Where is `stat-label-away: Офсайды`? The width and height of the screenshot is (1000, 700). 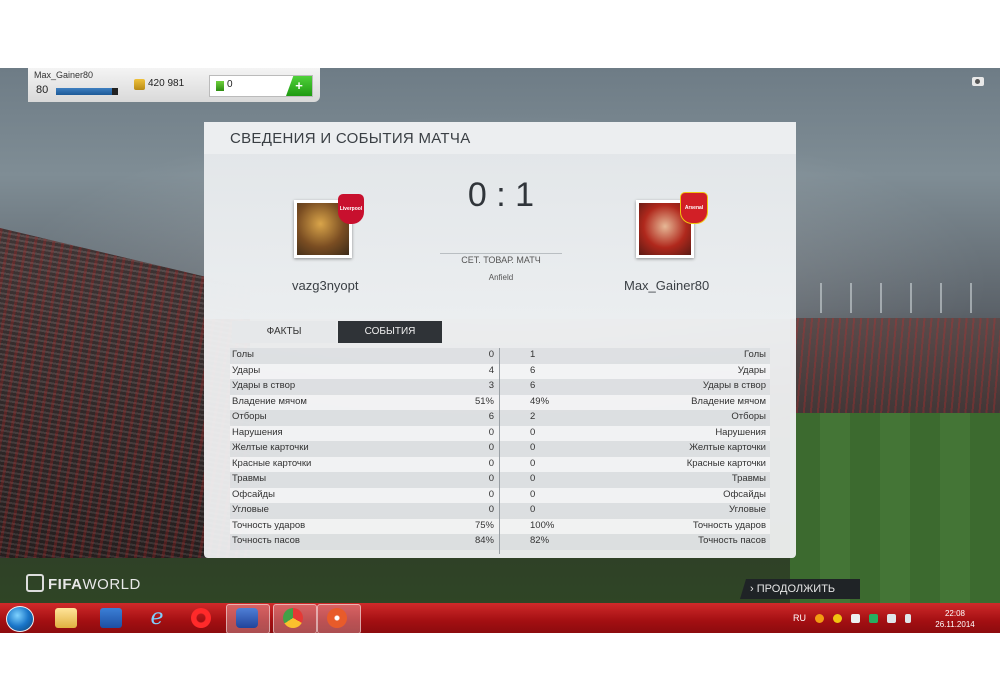 stat-label-away: Офсайды is located at coordinates (744, 494).